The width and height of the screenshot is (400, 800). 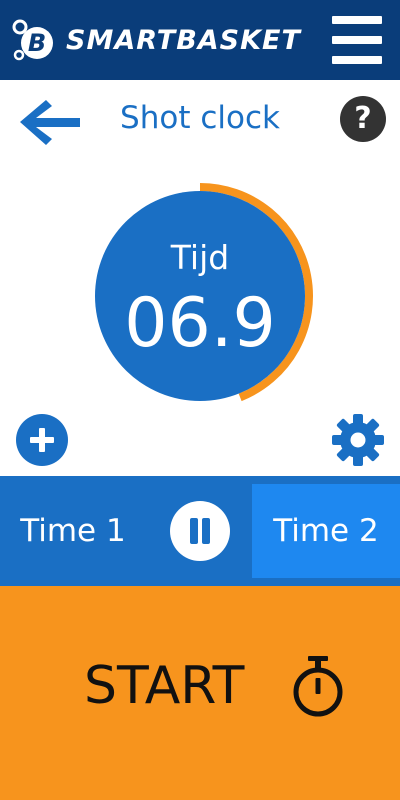 I want to click on add-time-button, so click(x=42, y=440).